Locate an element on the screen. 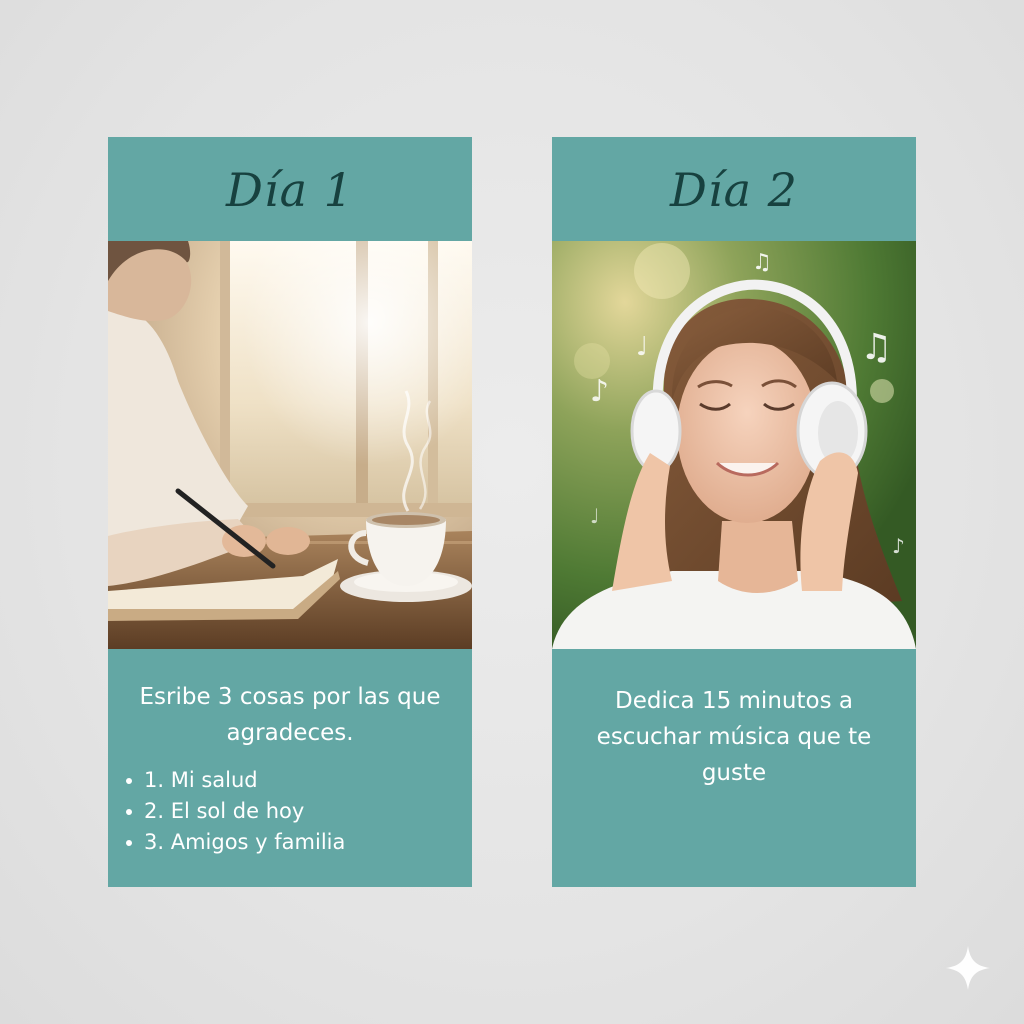  list-item: 2. El sol de hoy is located at coordinates (299, 811).